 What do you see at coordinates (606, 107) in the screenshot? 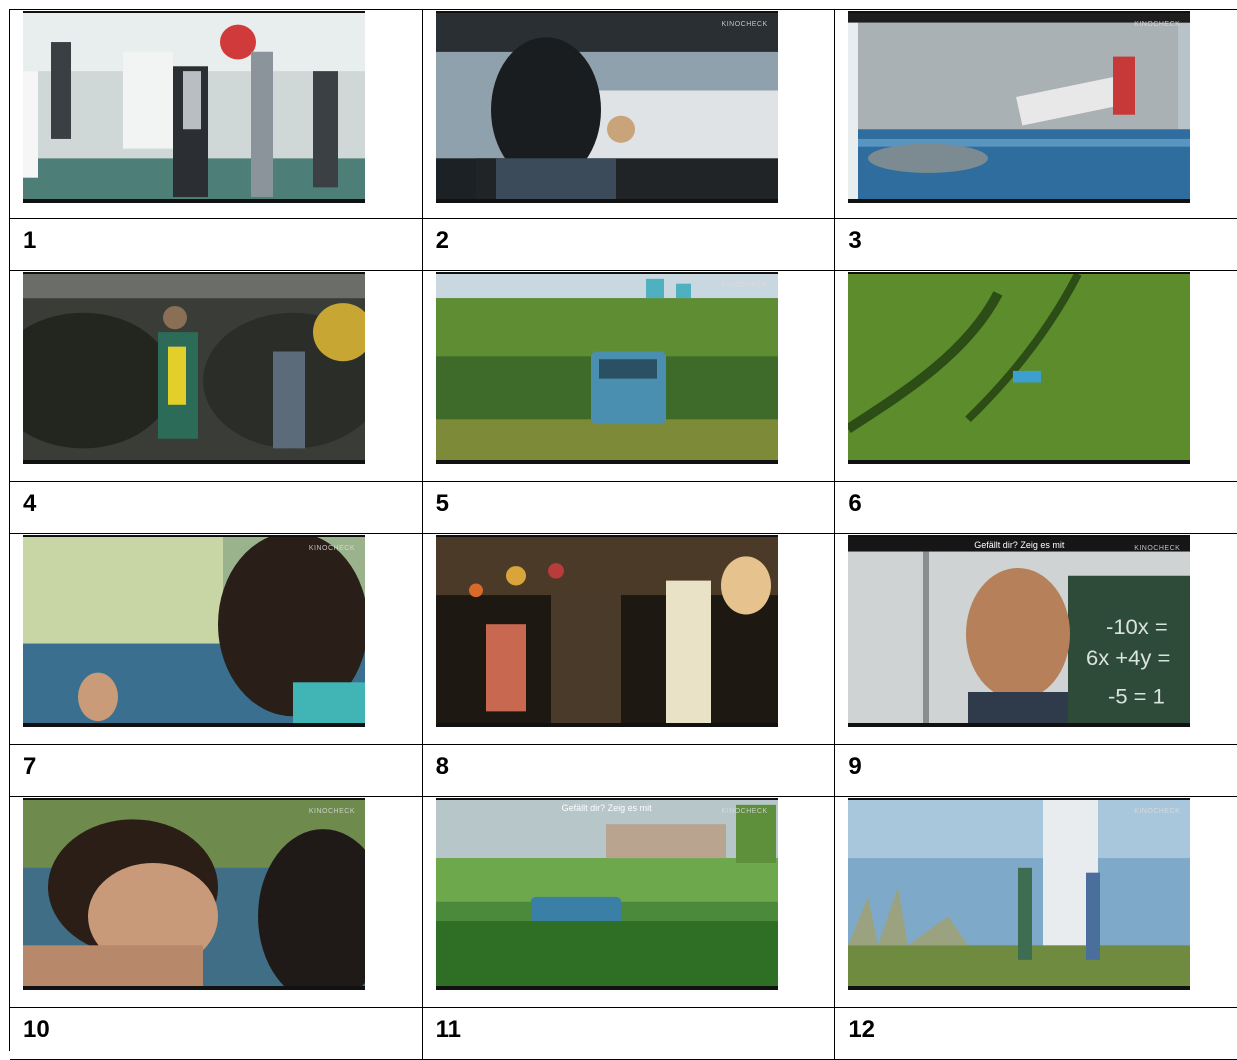
I see `still-2-image: KINOCHECK` at bounding box center [606, 107].